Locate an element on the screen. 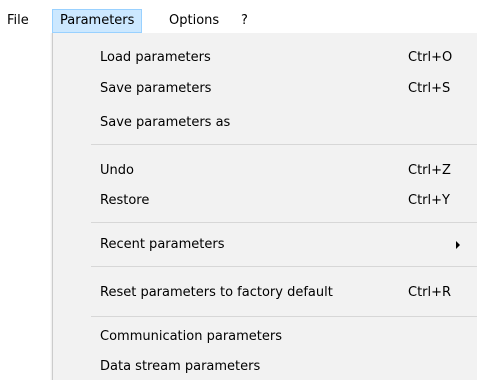 The image size is (477, 382). menu-item-shortcut: Ctrl+O is located at coordinates (430, 57).